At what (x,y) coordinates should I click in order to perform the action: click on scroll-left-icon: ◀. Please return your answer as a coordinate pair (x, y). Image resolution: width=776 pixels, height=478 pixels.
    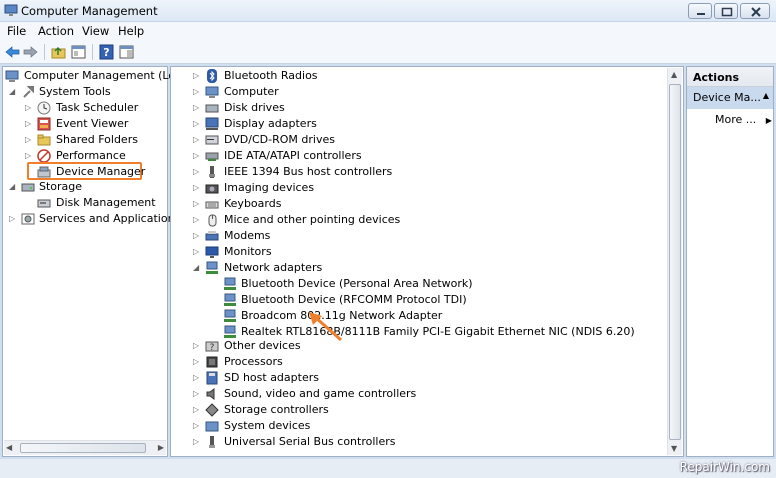
    Looking at the image, I should click on (9, 447).